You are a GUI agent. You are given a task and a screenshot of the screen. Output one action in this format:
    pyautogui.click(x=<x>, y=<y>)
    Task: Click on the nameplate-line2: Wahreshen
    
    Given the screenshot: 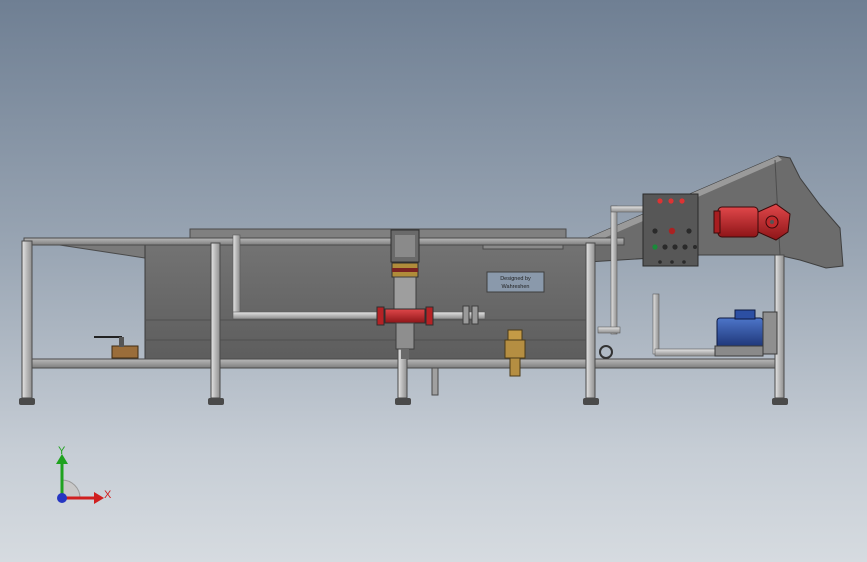 What is the action you would take?
    pyautogui.click(x=516, y=287)
    